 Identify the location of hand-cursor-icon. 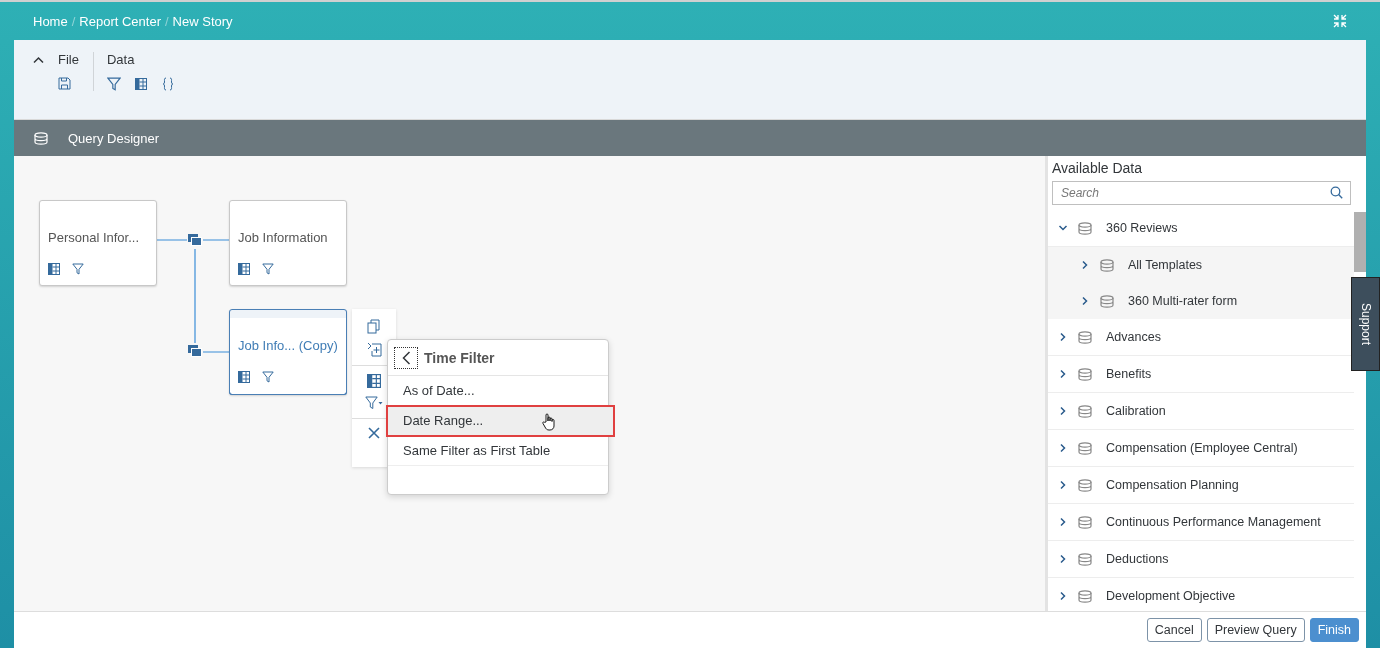
(548, 422).